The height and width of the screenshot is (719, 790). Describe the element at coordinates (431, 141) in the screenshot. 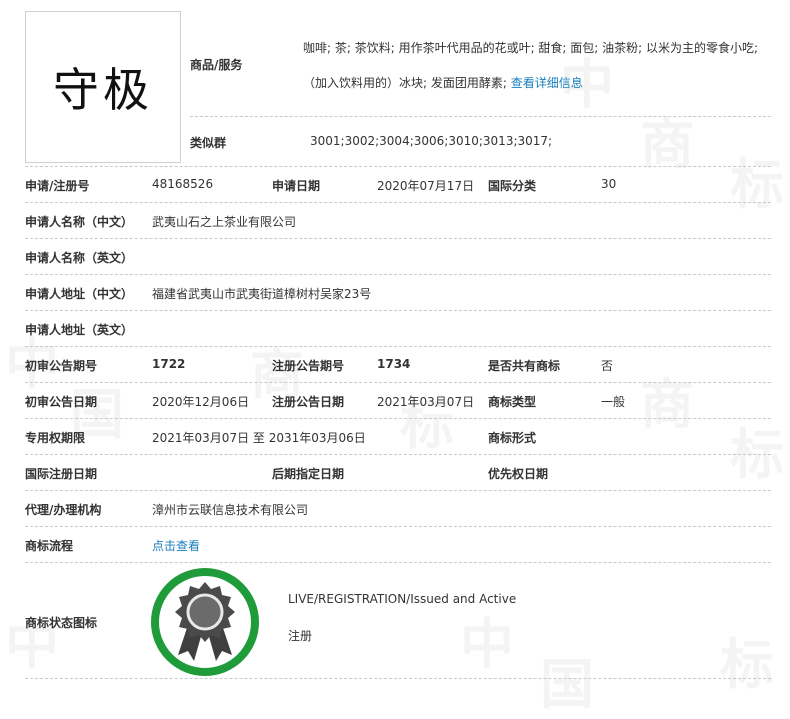

I see `similar-group-value: 3001;3002;3004;3006;3010;3013;3017;` at that location.